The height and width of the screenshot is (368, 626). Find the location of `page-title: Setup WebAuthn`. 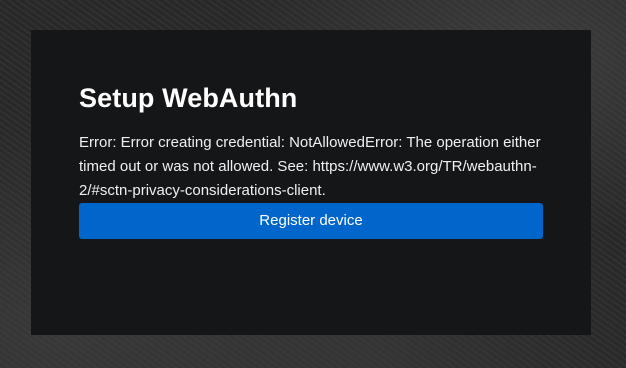

page-title: Setup WebAuthn is located at coordinates (188, 98).